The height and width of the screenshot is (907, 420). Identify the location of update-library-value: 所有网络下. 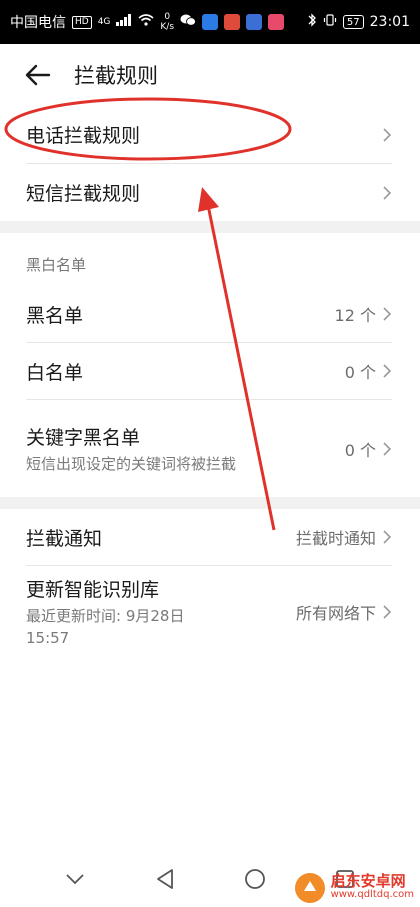
(344, 612).